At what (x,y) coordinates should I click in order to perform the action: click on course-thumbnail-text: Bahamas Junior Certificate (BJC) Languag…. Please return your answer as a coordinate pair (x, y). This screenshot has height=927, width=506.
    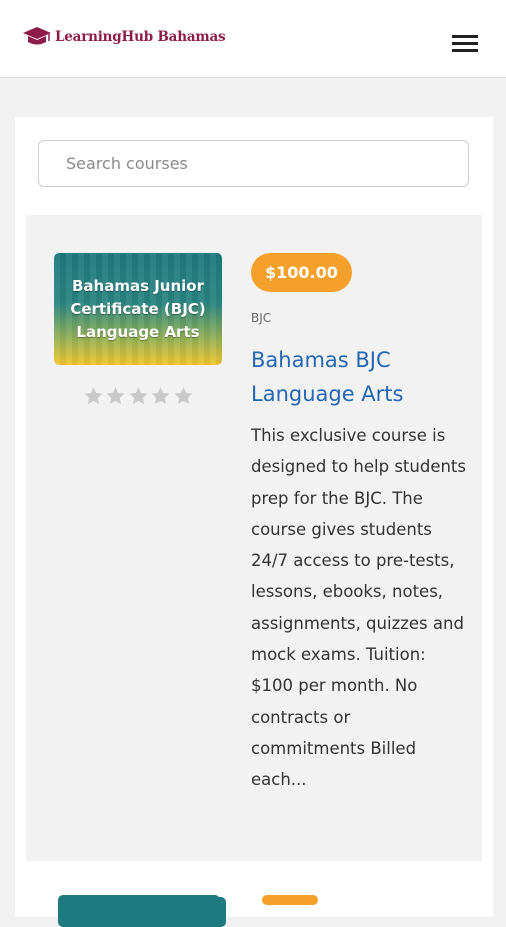
    Looking at the image, I should click on (138, 308).